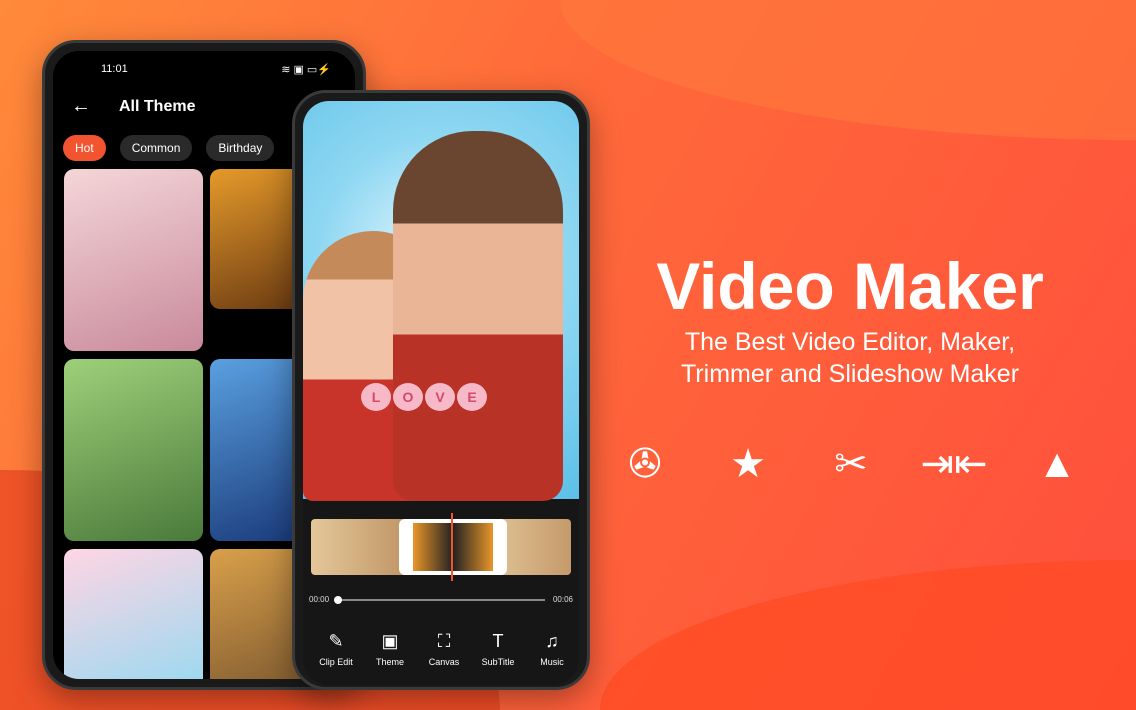 The image size is (1136, 710). What do you see at coordinates (444, 662) in the screenshot?
I see `canvas-label: Canvas` at bounding box center [444, 662].